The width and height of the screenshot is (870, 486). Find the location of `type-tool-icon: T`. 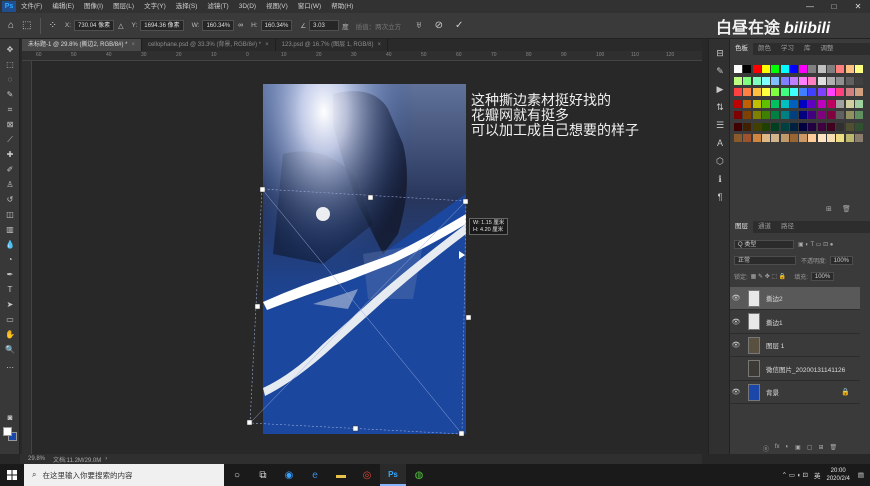

type-tool-icon: T is located at coordinates (10, 289).